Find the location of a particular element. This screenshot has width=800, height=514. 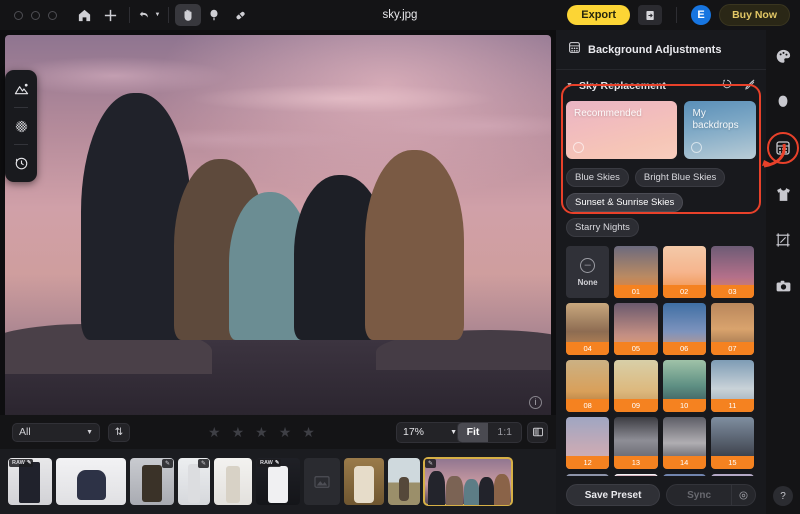

history-icon is located at coordinates (21, 163).